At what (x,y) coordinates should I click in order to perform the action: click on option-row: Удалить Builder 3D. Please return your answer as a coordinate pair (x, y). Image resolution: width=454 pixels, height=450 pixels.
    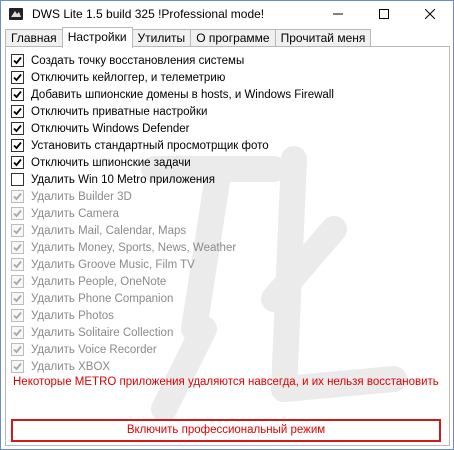
    Looking at the image, I should click on (172, 196).